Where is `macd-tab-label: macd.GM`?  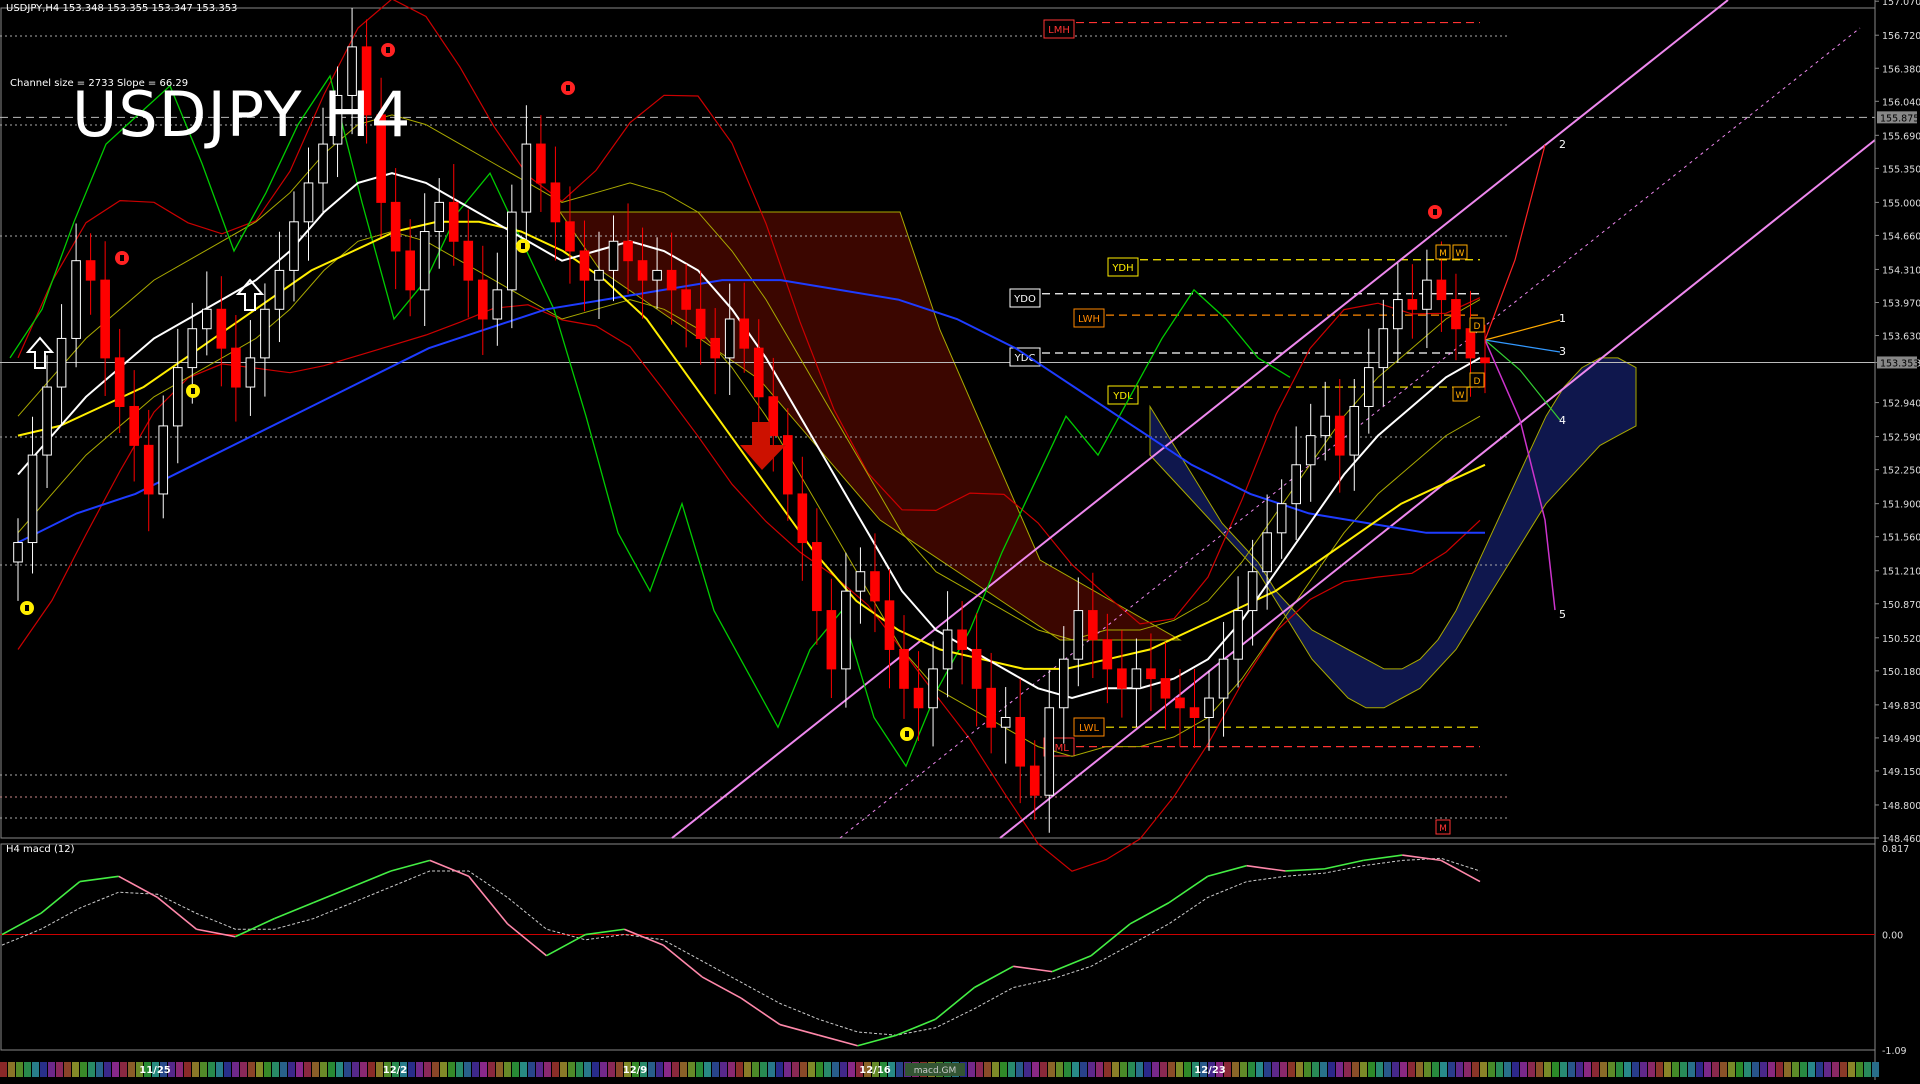 macd-tab-label: macd.GM is located at coordinates (935, 1071).